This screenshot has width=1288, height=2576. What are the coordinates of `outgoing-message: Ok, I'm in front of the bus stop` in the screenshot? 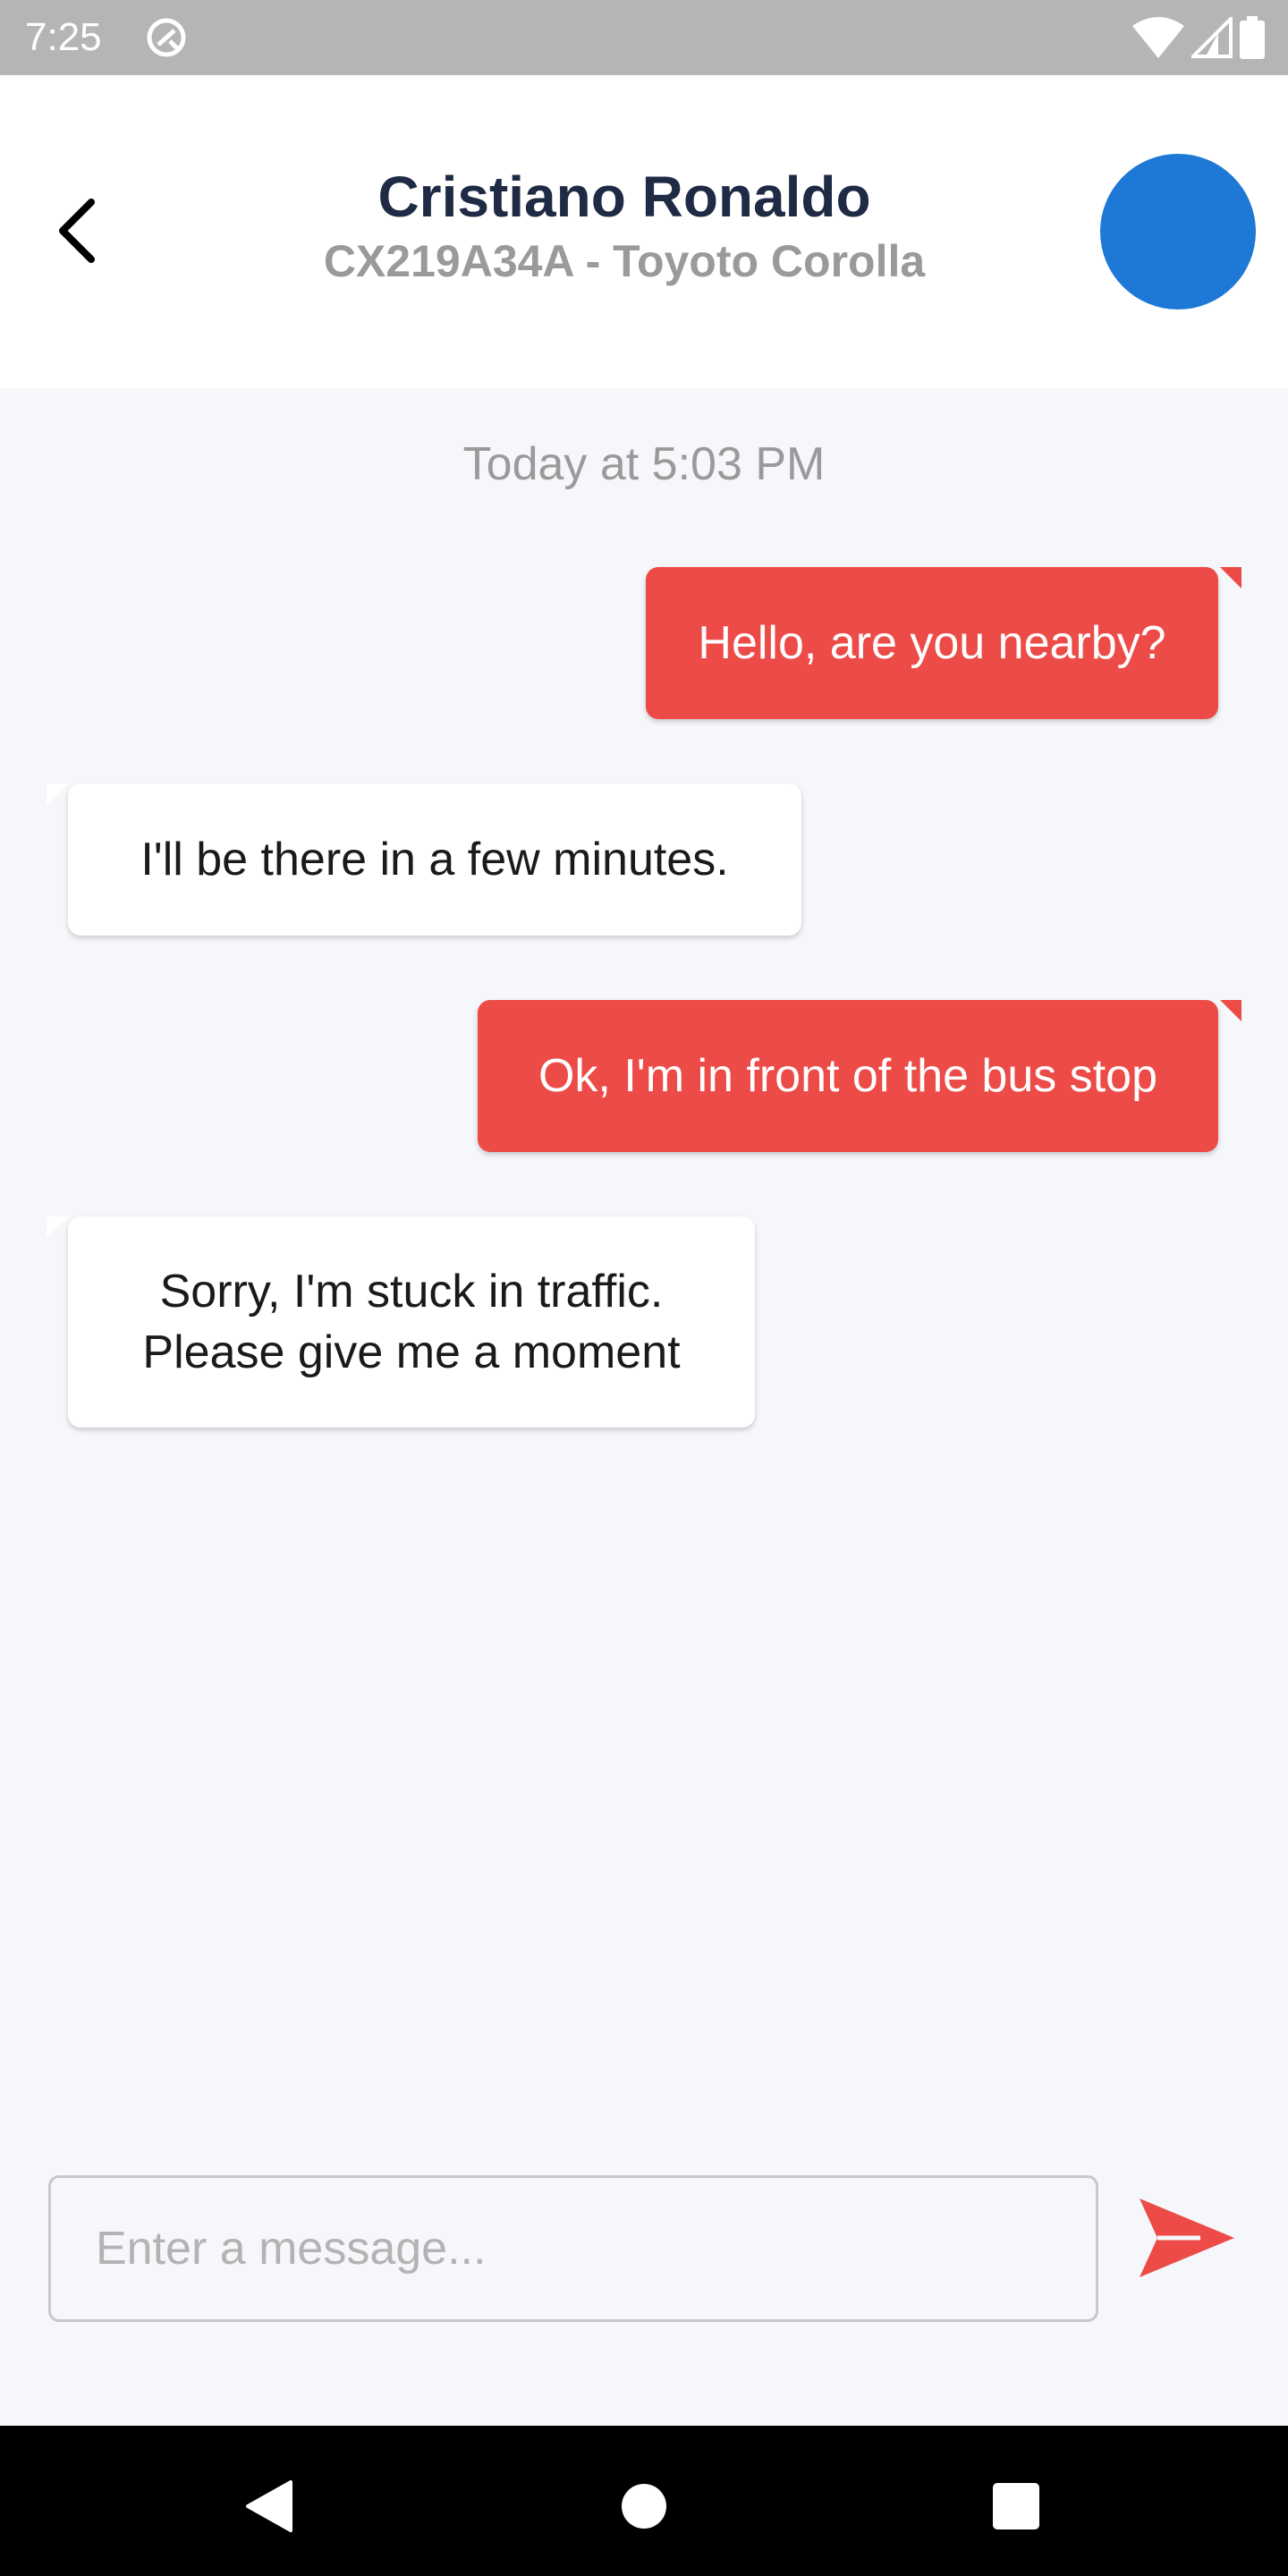 It's located at (848, 1076).